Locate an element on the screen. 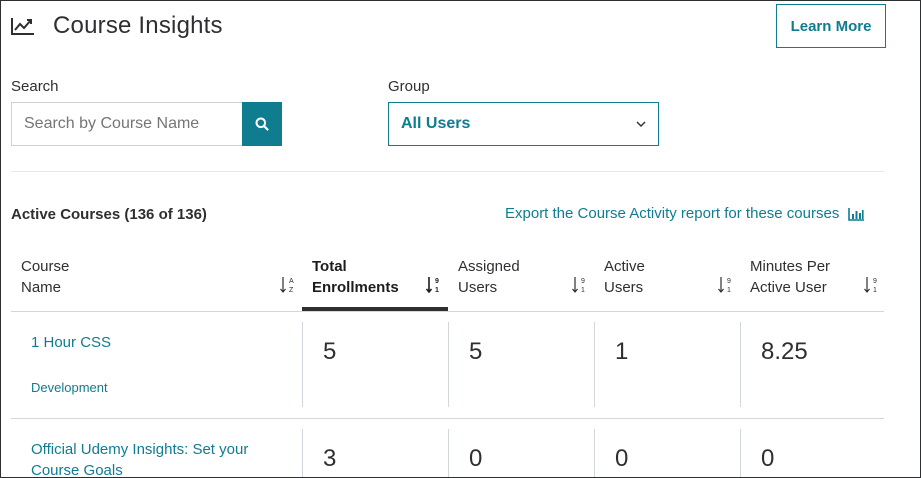 Image resolution: width=921 pixels, height=478 pixels. active-courses-summary: Active Courses (136 of 136) is located at coordinates (109, 214).